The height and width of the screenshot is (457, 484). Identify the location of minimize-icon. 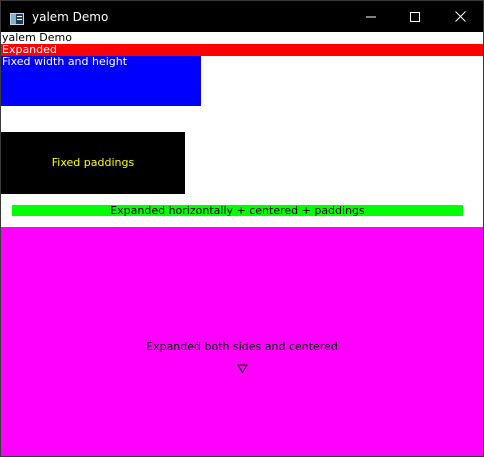
(371, 17).